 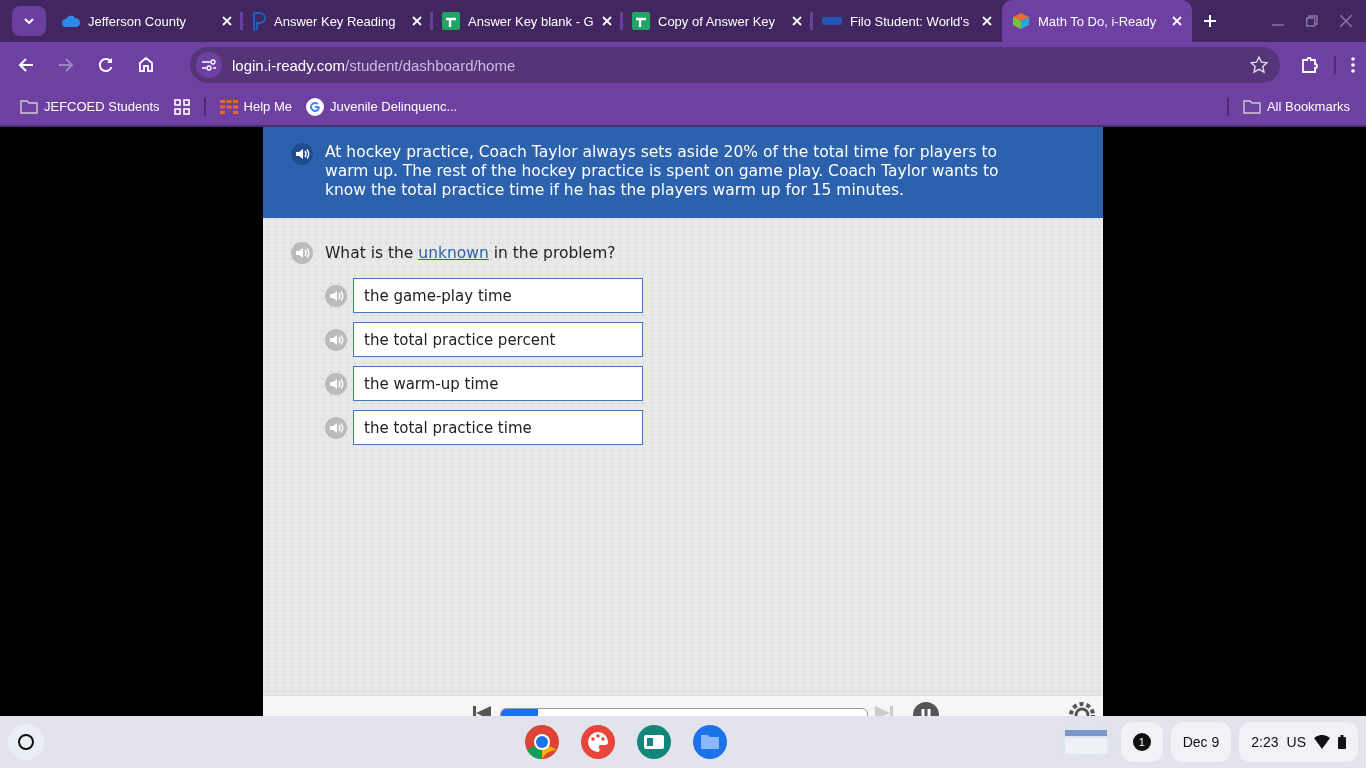 I want to click on new-tab-icon, so click(x=1210, y=21).